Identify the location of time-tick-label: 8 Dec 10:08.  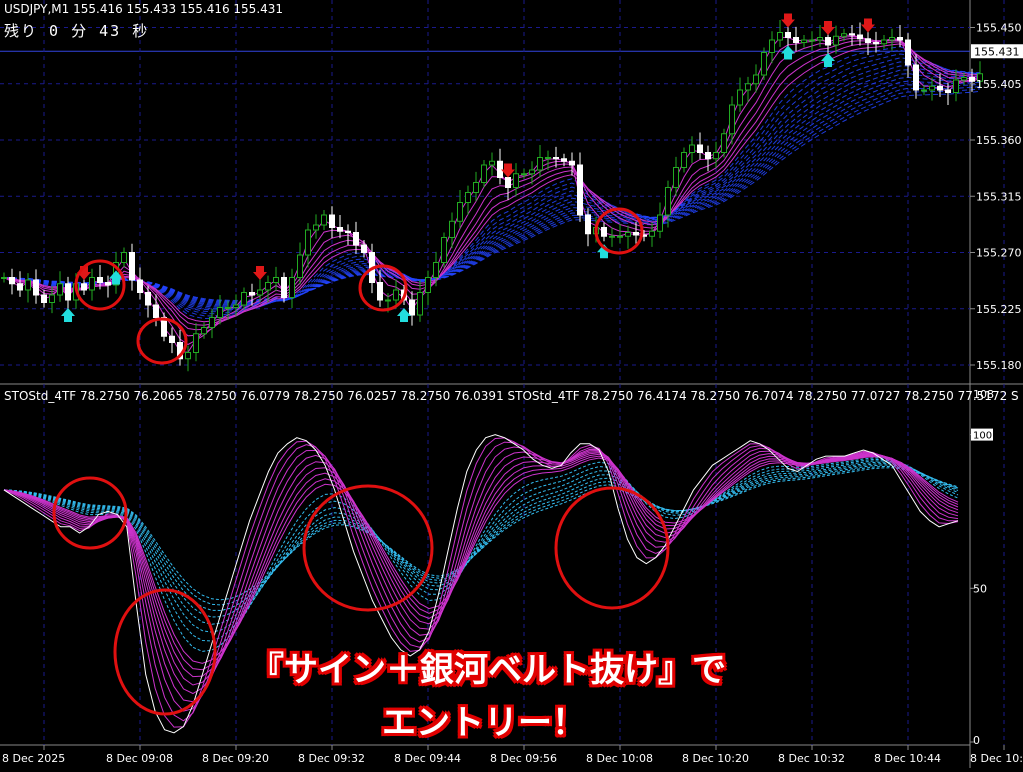
(619, 758).